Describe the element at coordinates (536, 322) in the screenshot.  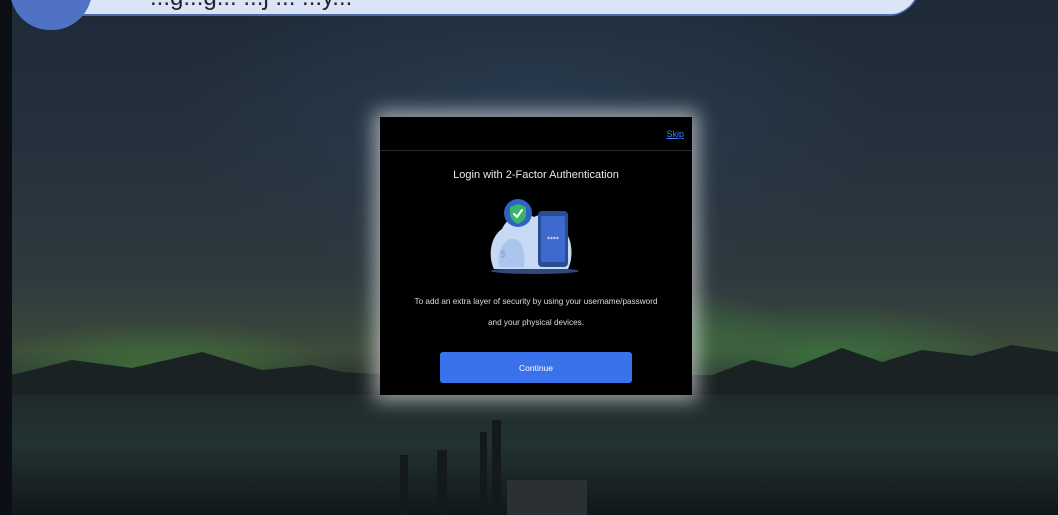
I see `description-line-2: and your physical devices.` at that location.